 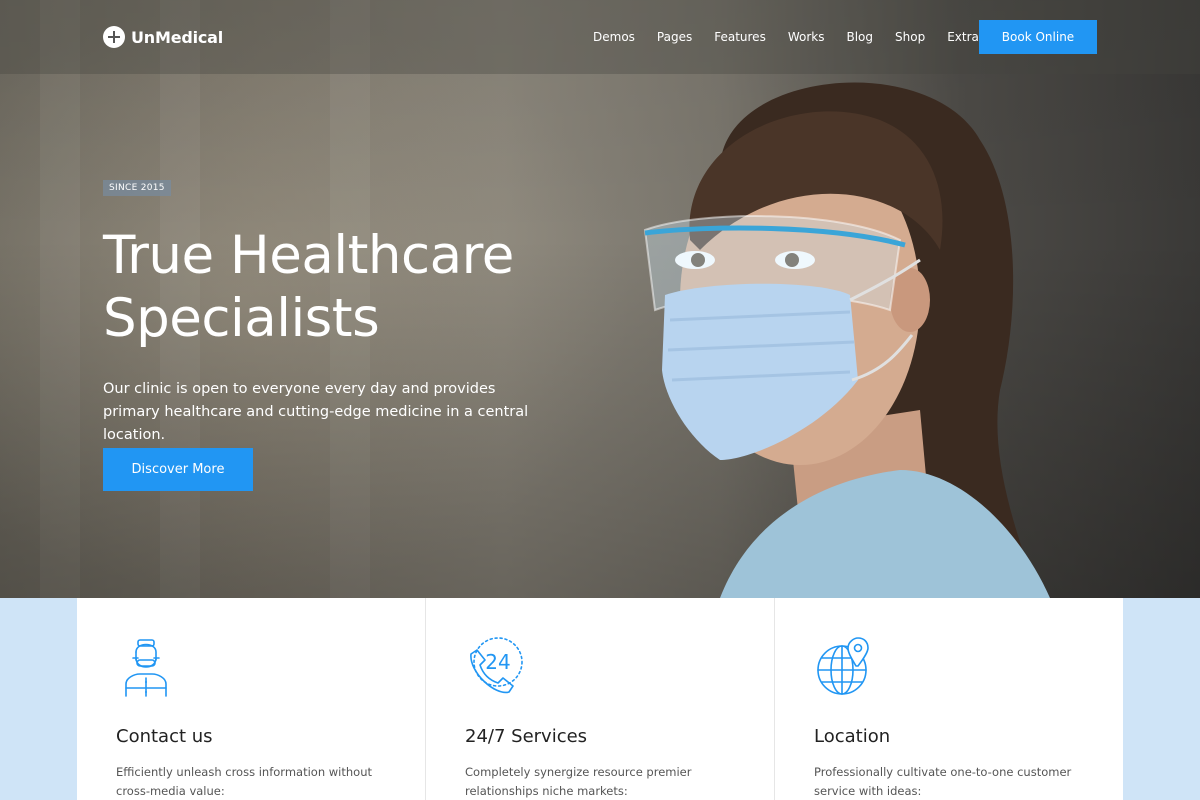 I want to click on nav-item-works: Works, so click(x=806, y=37).